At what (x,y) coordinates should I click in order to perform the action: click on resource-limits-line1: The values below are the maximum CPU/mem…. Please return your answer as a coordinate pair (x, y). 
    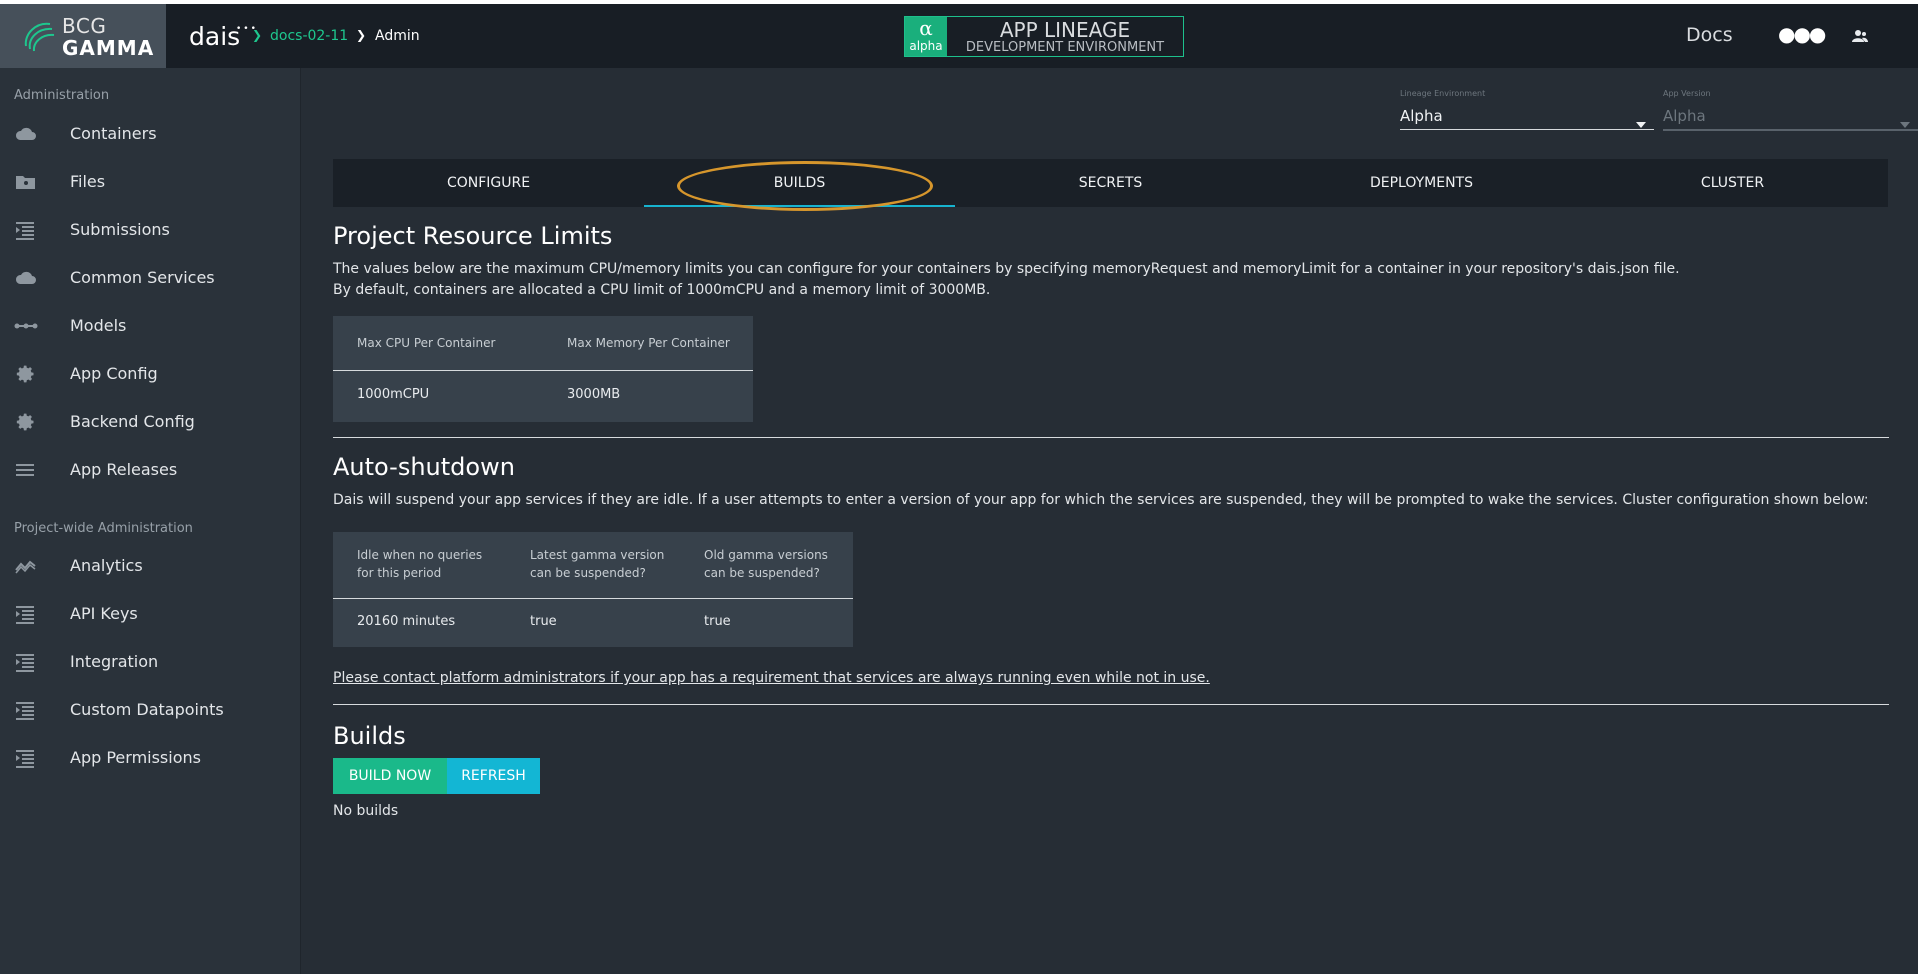
    Looking at the image, I should click on (1006, 269).